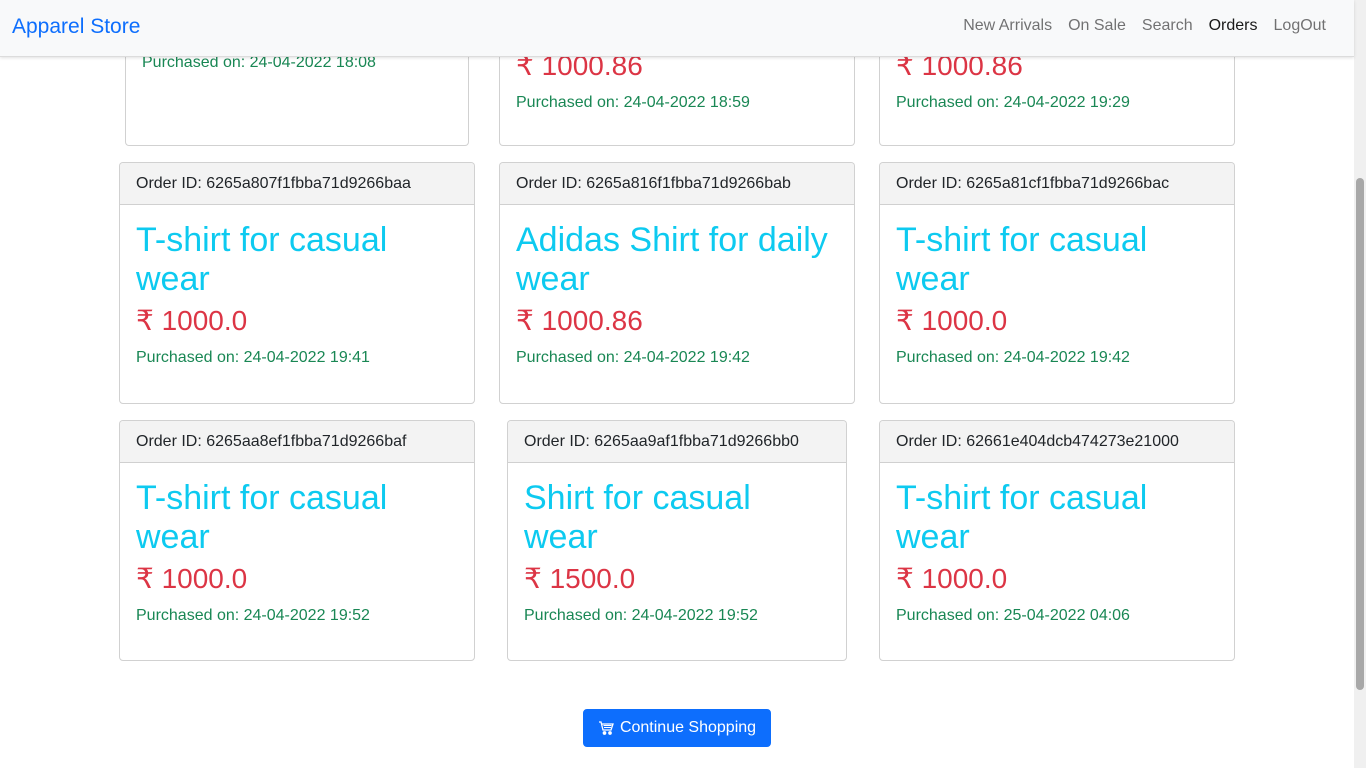  I want to click on order-price: ₹ 1500.0, so click(580, 578).